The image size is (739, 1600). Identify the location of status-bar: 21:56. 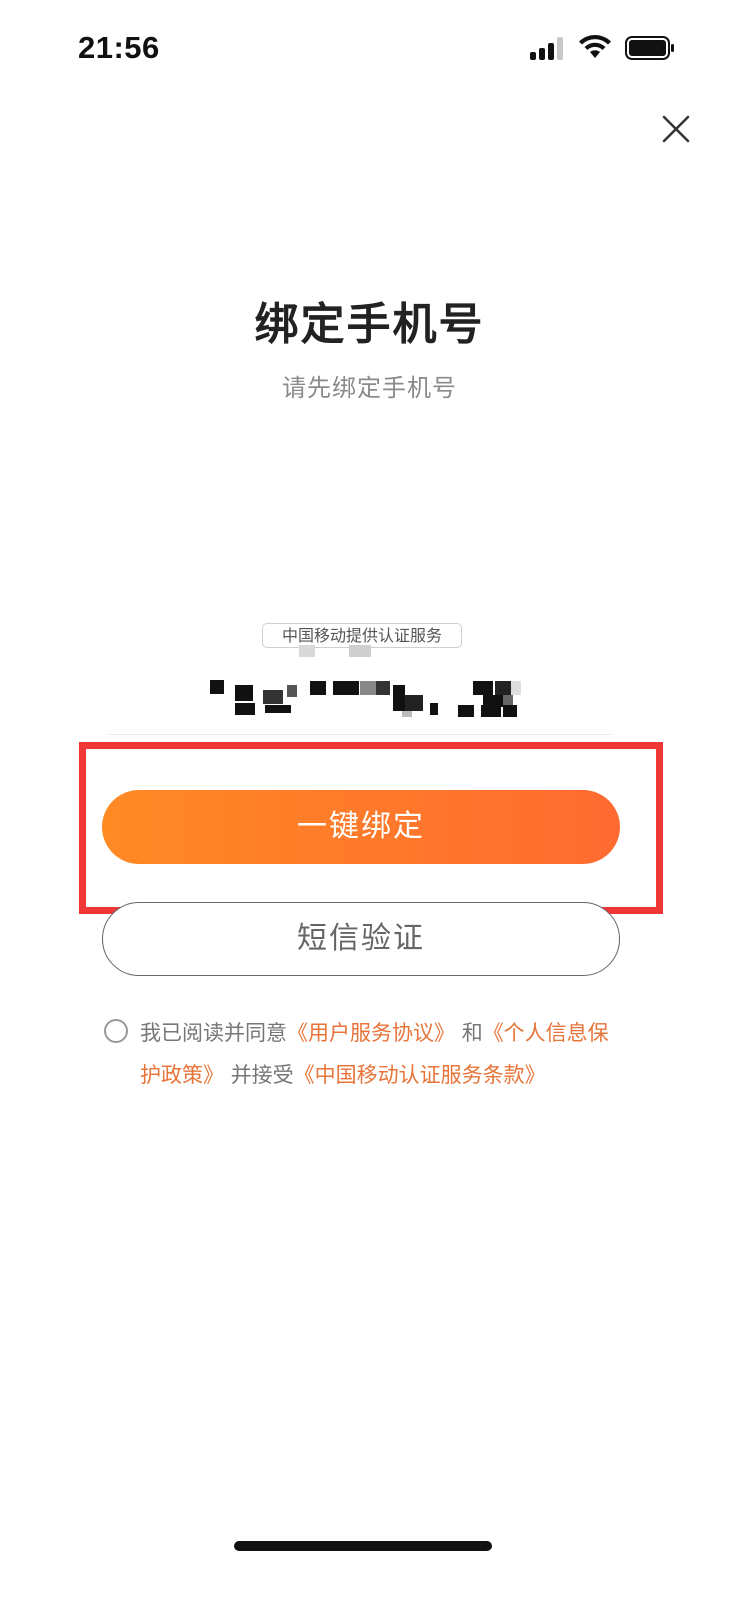
(369, 50).